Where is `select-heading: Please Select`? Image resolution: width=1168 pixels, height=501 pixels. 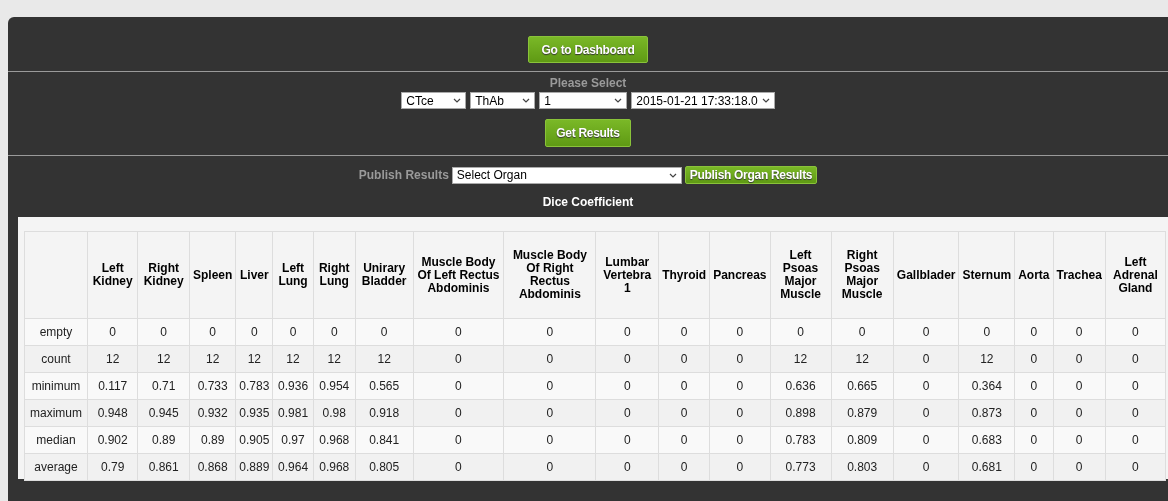 select-heading: Please Select is located at coordinates (588, 83).